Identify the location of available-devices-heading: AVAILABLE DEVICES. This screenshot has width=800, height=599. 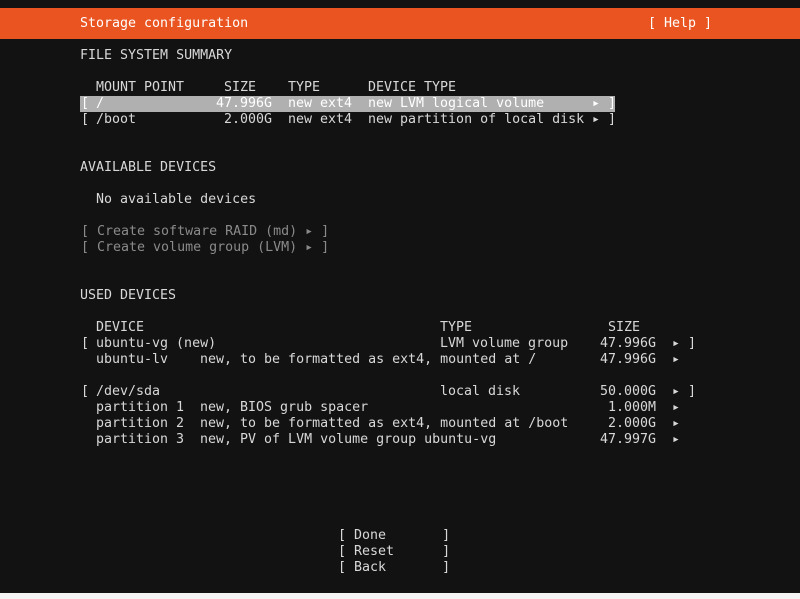
(148, 167).